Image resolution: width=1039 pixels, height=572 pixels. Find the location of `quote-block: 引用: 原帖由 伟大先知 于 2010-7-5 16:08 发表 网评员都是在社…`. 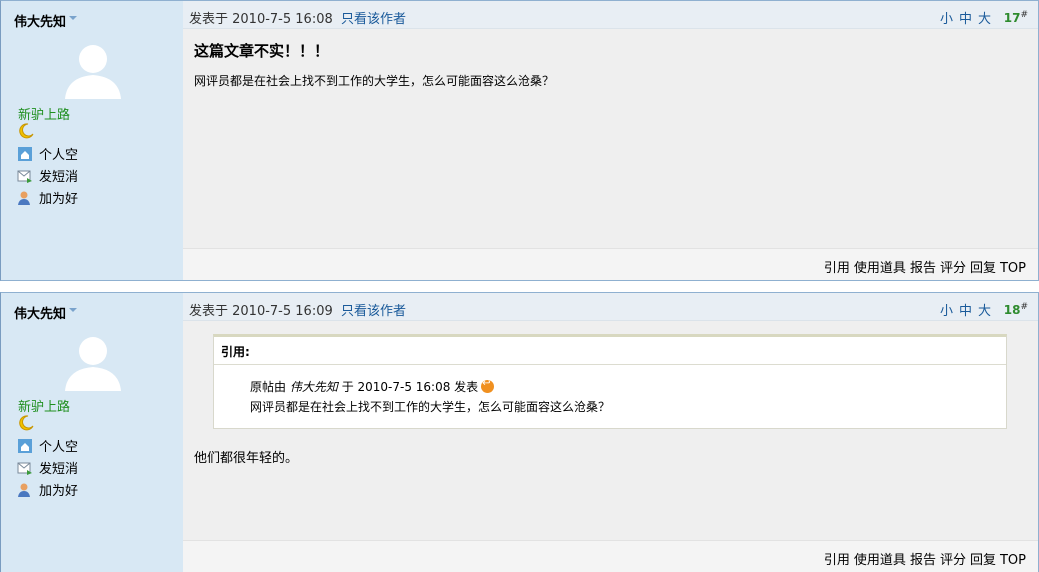

quote-block: 引用: 原帖由 伟大先知 于 2010-7-5 16:08 发表 网评员都是在社… is located at coordinates (610, 381).